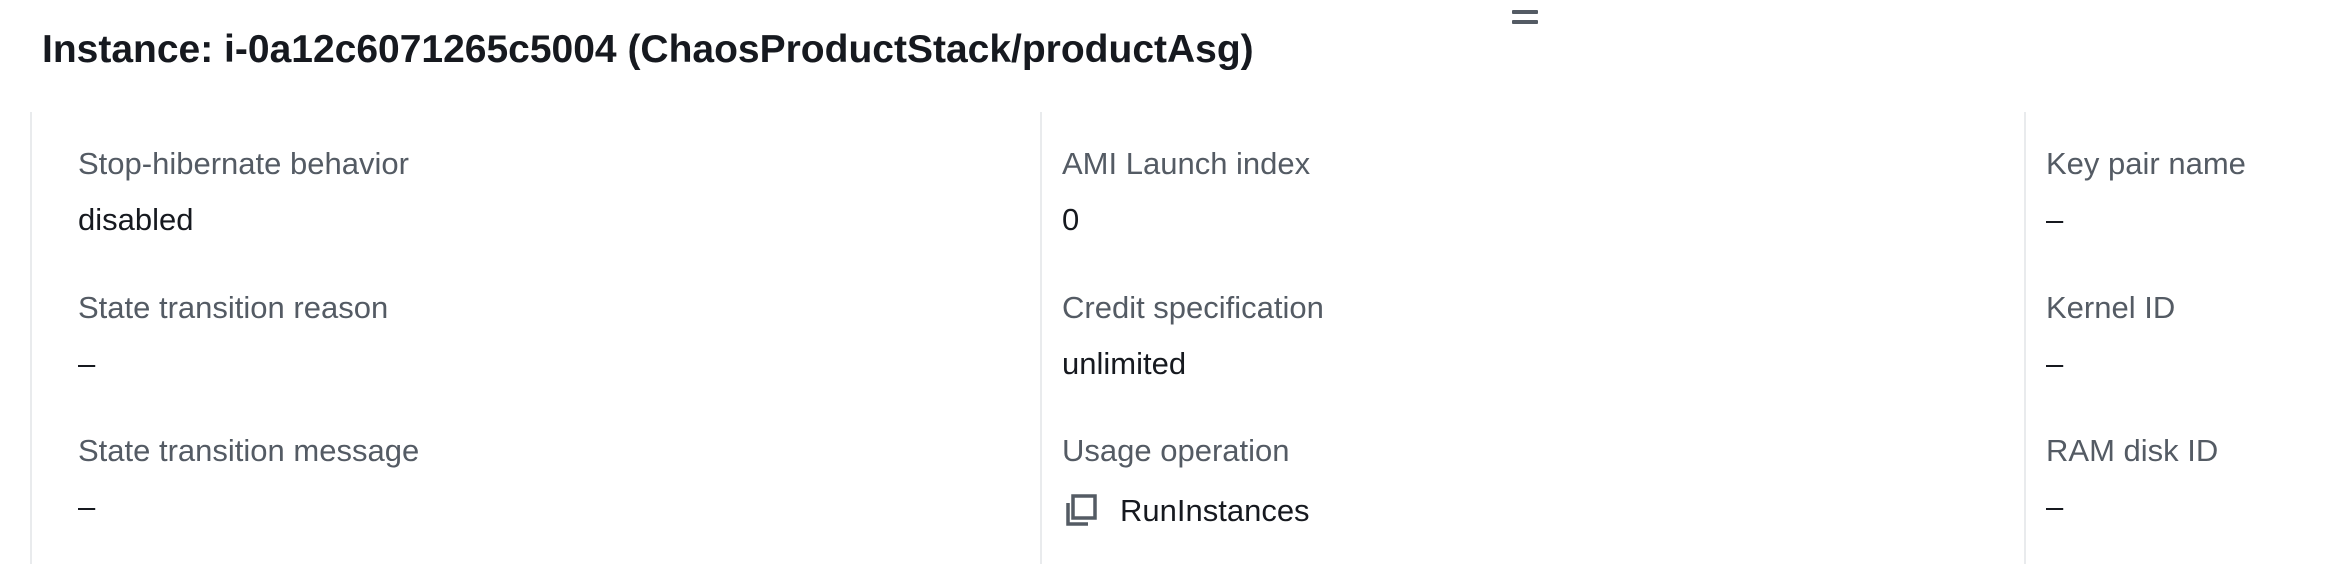  What do you see at coordinates (2110, 336) in the screenshot?
I see `field-kernel-id: Kernel ID –` at bounding box center [2110, 336].